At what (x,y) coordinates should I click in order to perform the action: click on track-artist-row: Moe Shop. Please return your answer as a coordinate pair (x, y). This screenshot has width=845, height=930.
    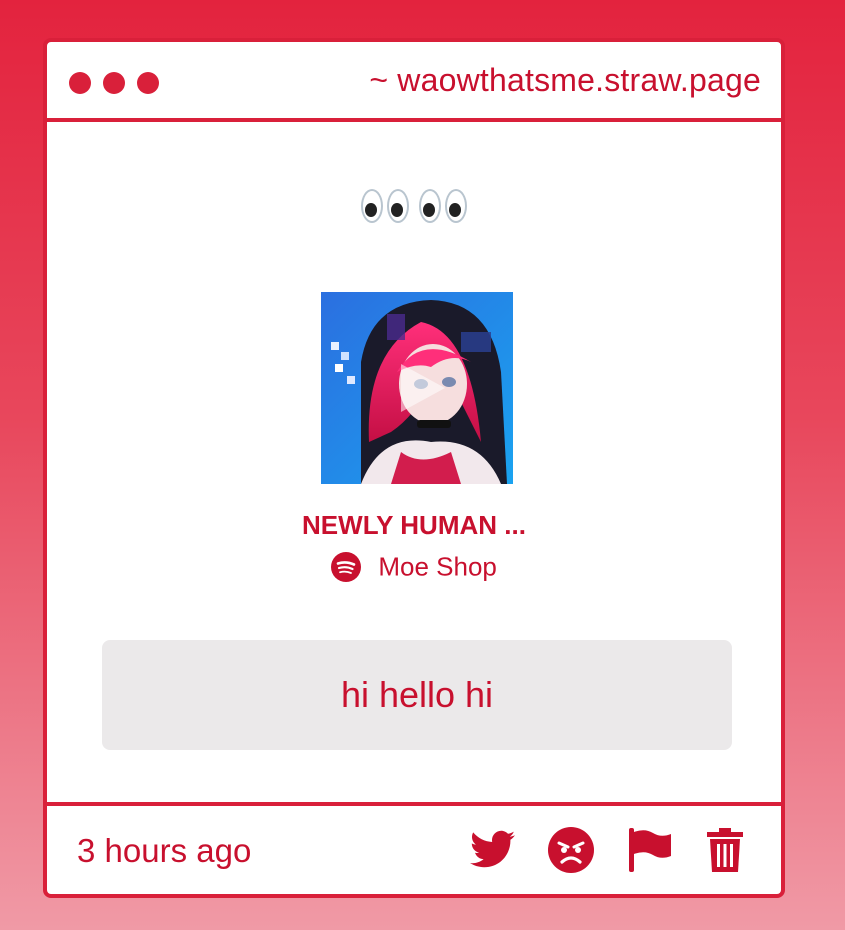
    Looking at the image, I should click on (414, 566).